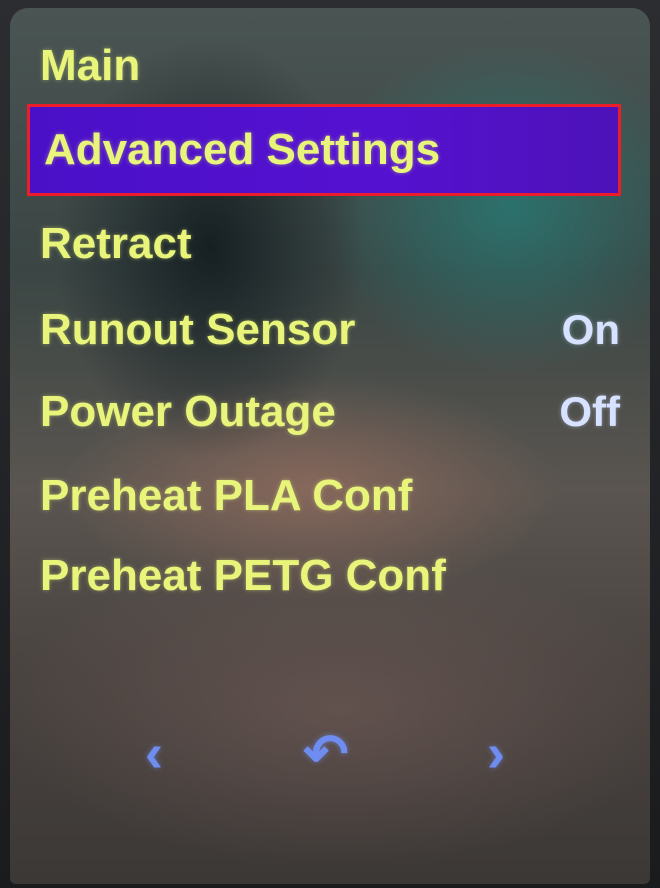  Describe the element at coordinates (496, 753) in the screenshot. I see `chevron-right-icon: ›` at that location.